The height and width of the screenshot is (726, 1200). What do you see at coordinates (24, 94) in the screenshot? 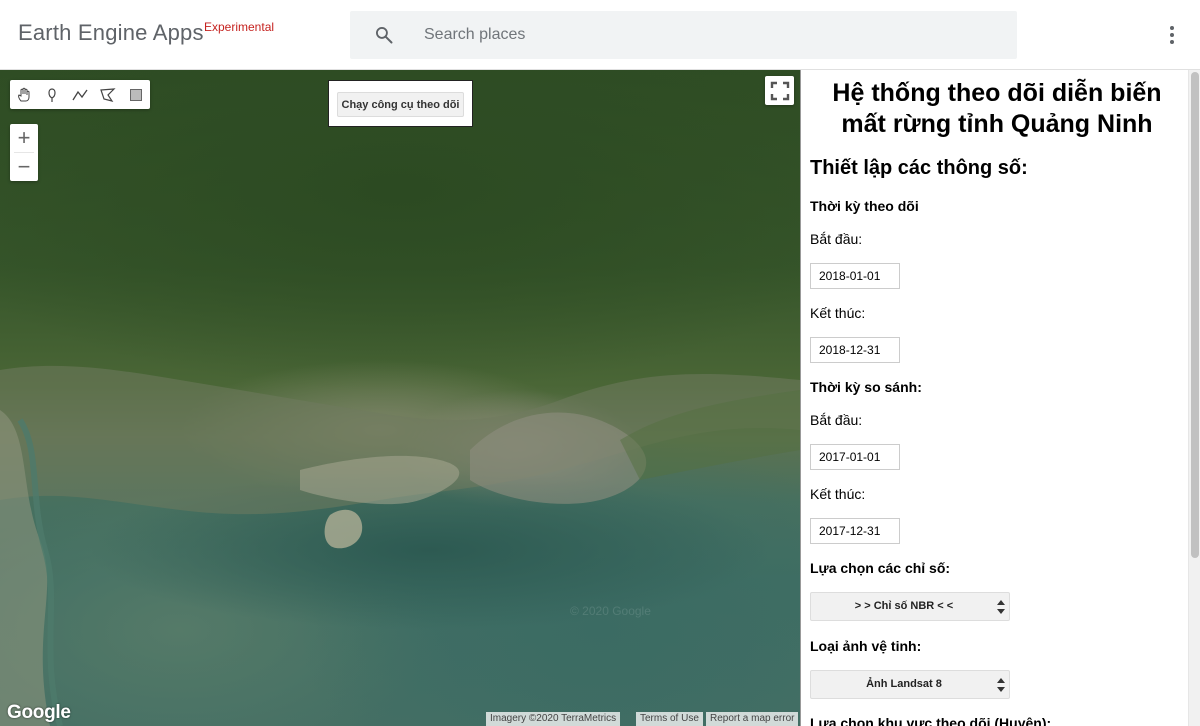
I see `hand-icon` at bounding box center [24, 94].